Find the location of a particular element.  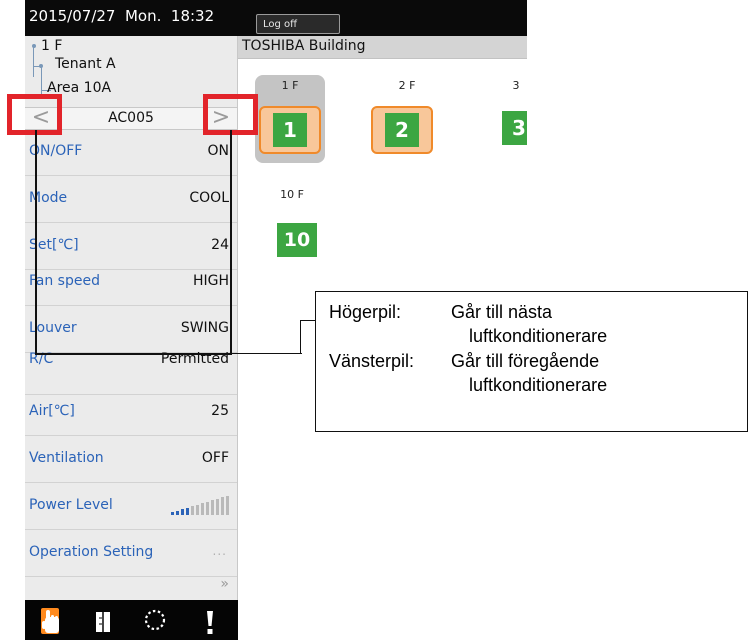

property-row-louver: Louver SWING is located at coordinates (131, 329).